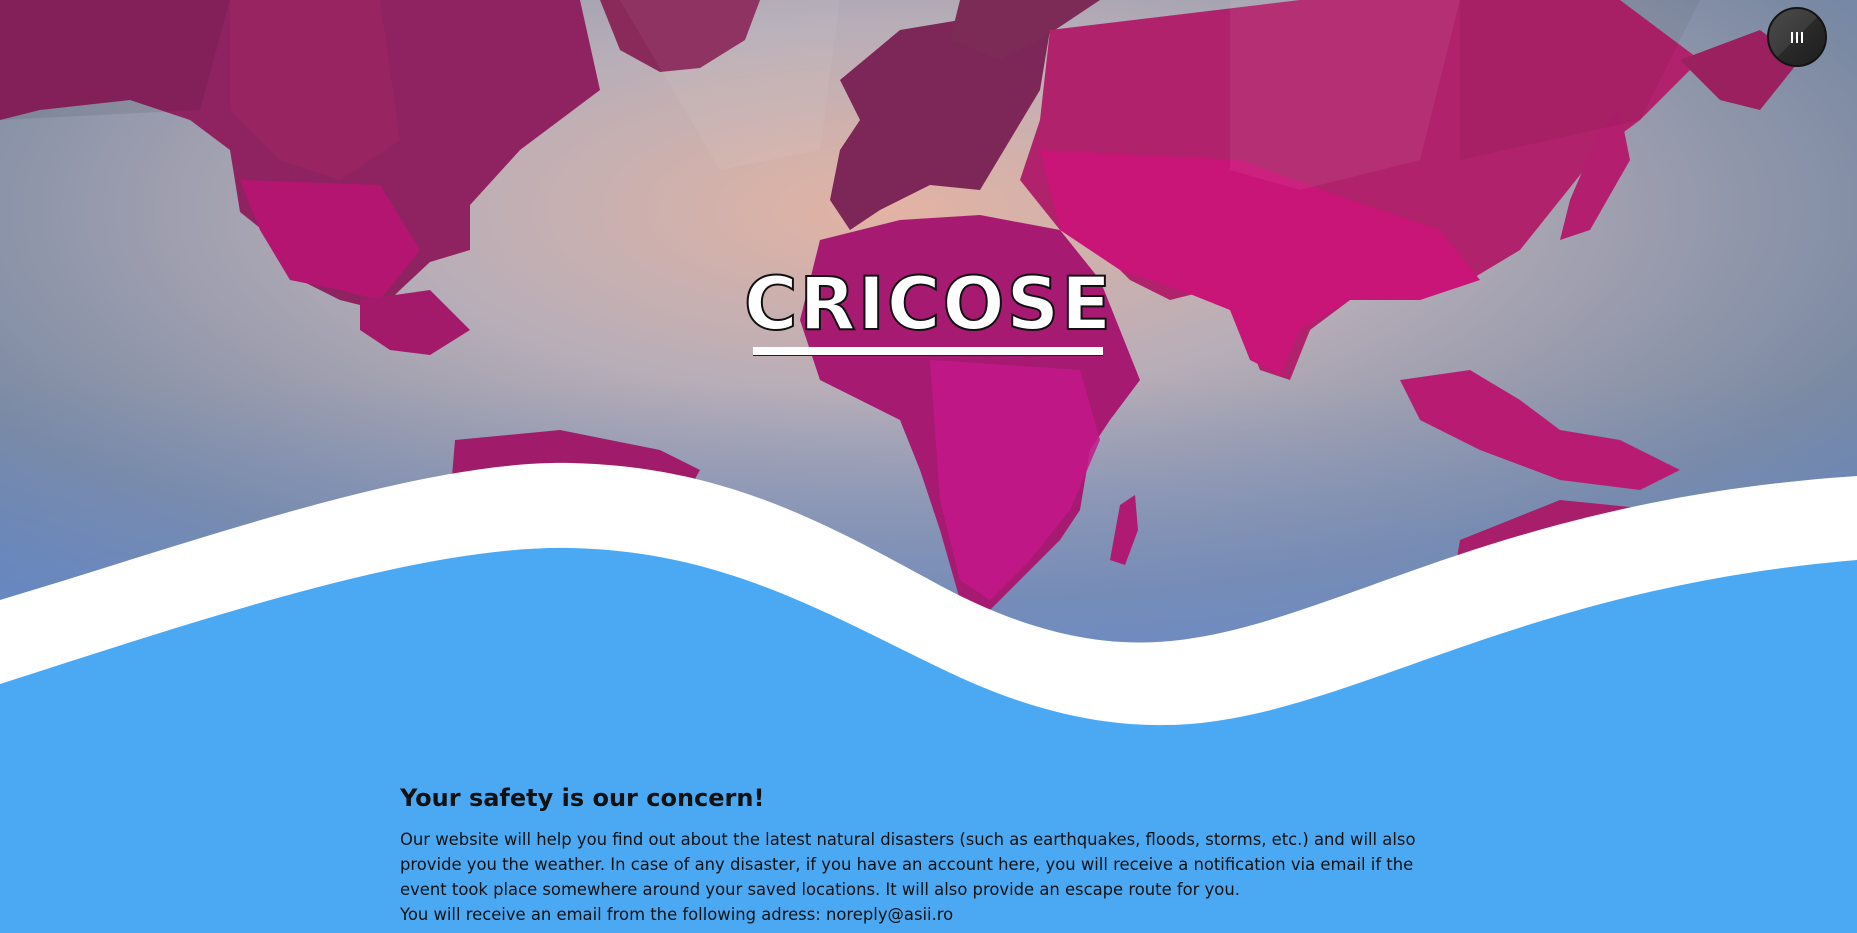 This screenshot has width=1857, height=933. I want to click on section-heading: Your safety is our concern!, so click(582, 798).